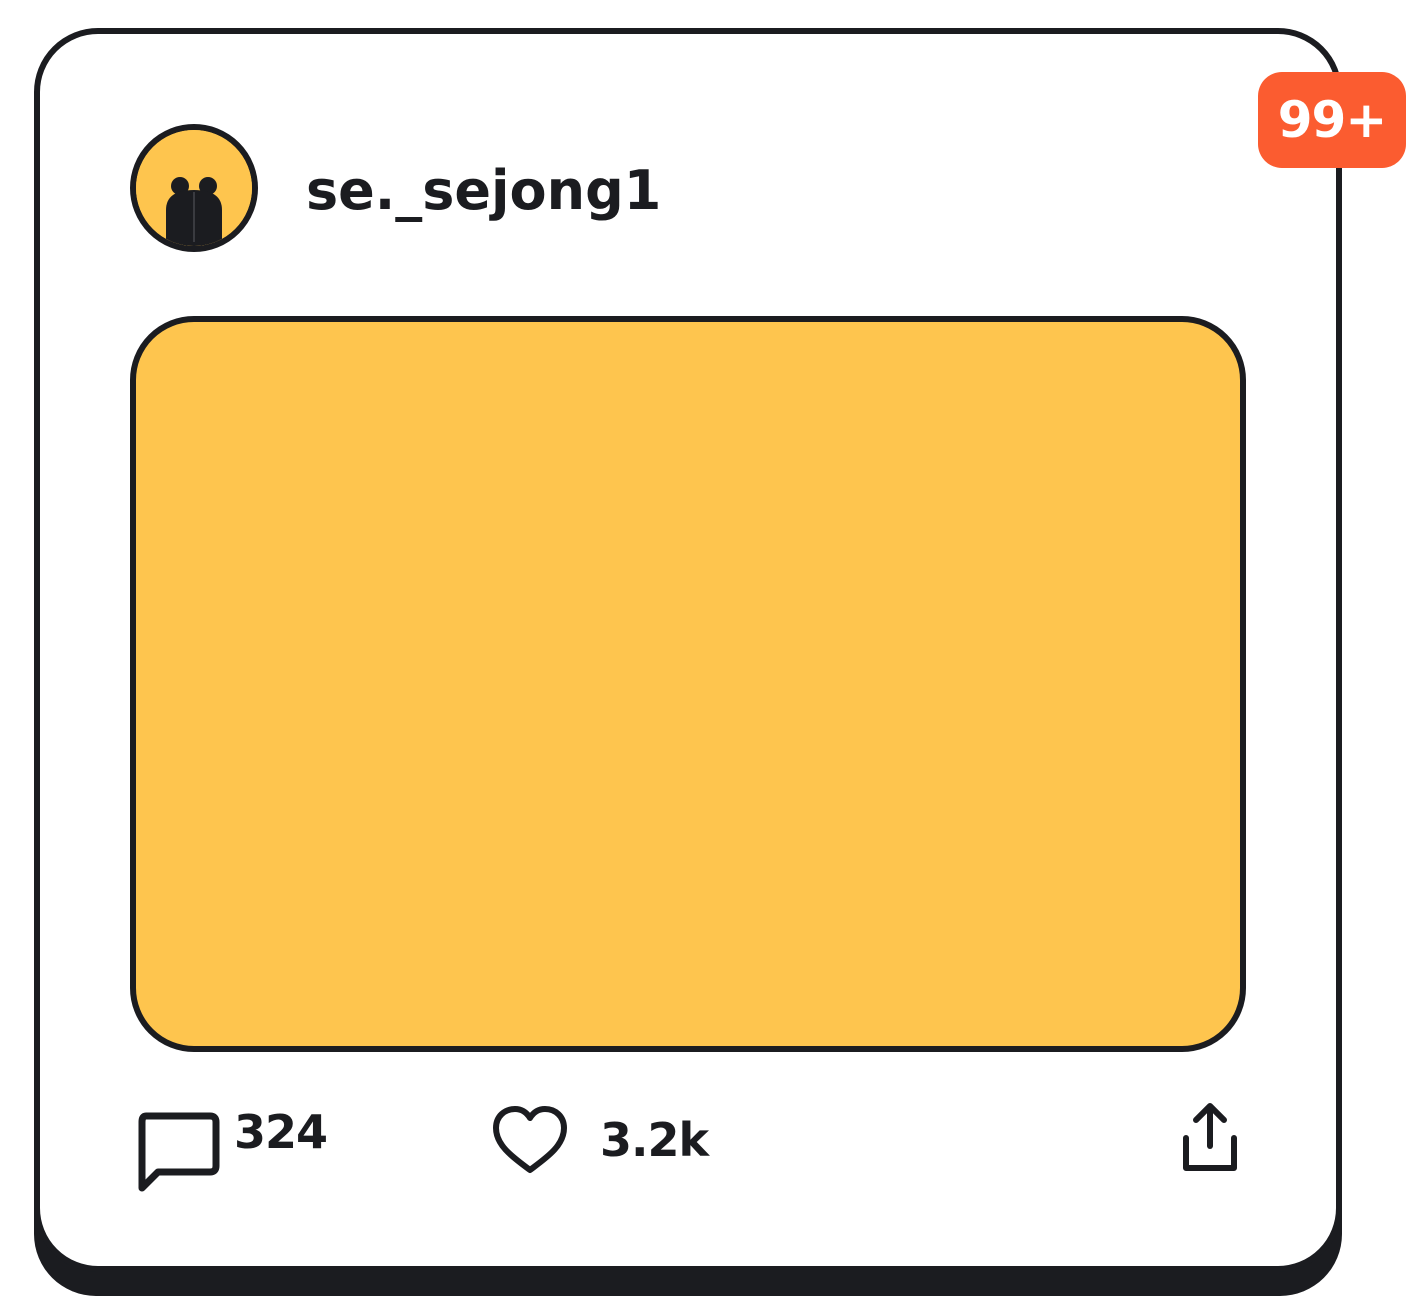 The width and height of the screenshot is (1412, 1312). Describe the element at coordinates (232, 1150) in the screenshot. I see `comment-button: 324` at that location.